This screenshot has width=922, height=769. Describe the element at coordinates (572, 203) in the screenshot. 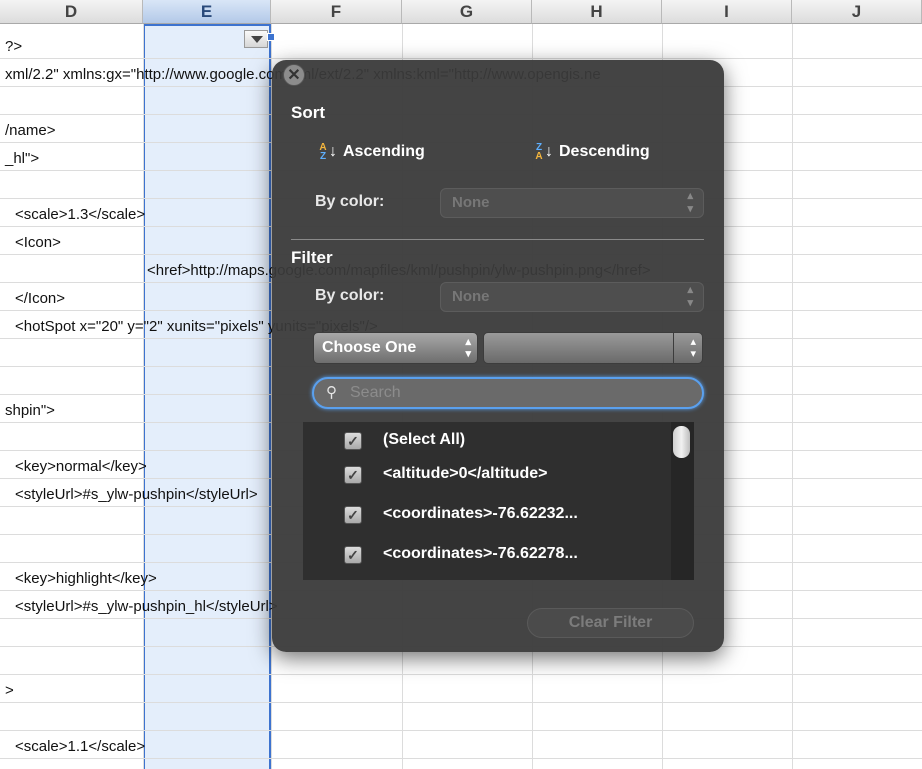

I see `sort-by-color-select: None ▴ ▾` at that location.